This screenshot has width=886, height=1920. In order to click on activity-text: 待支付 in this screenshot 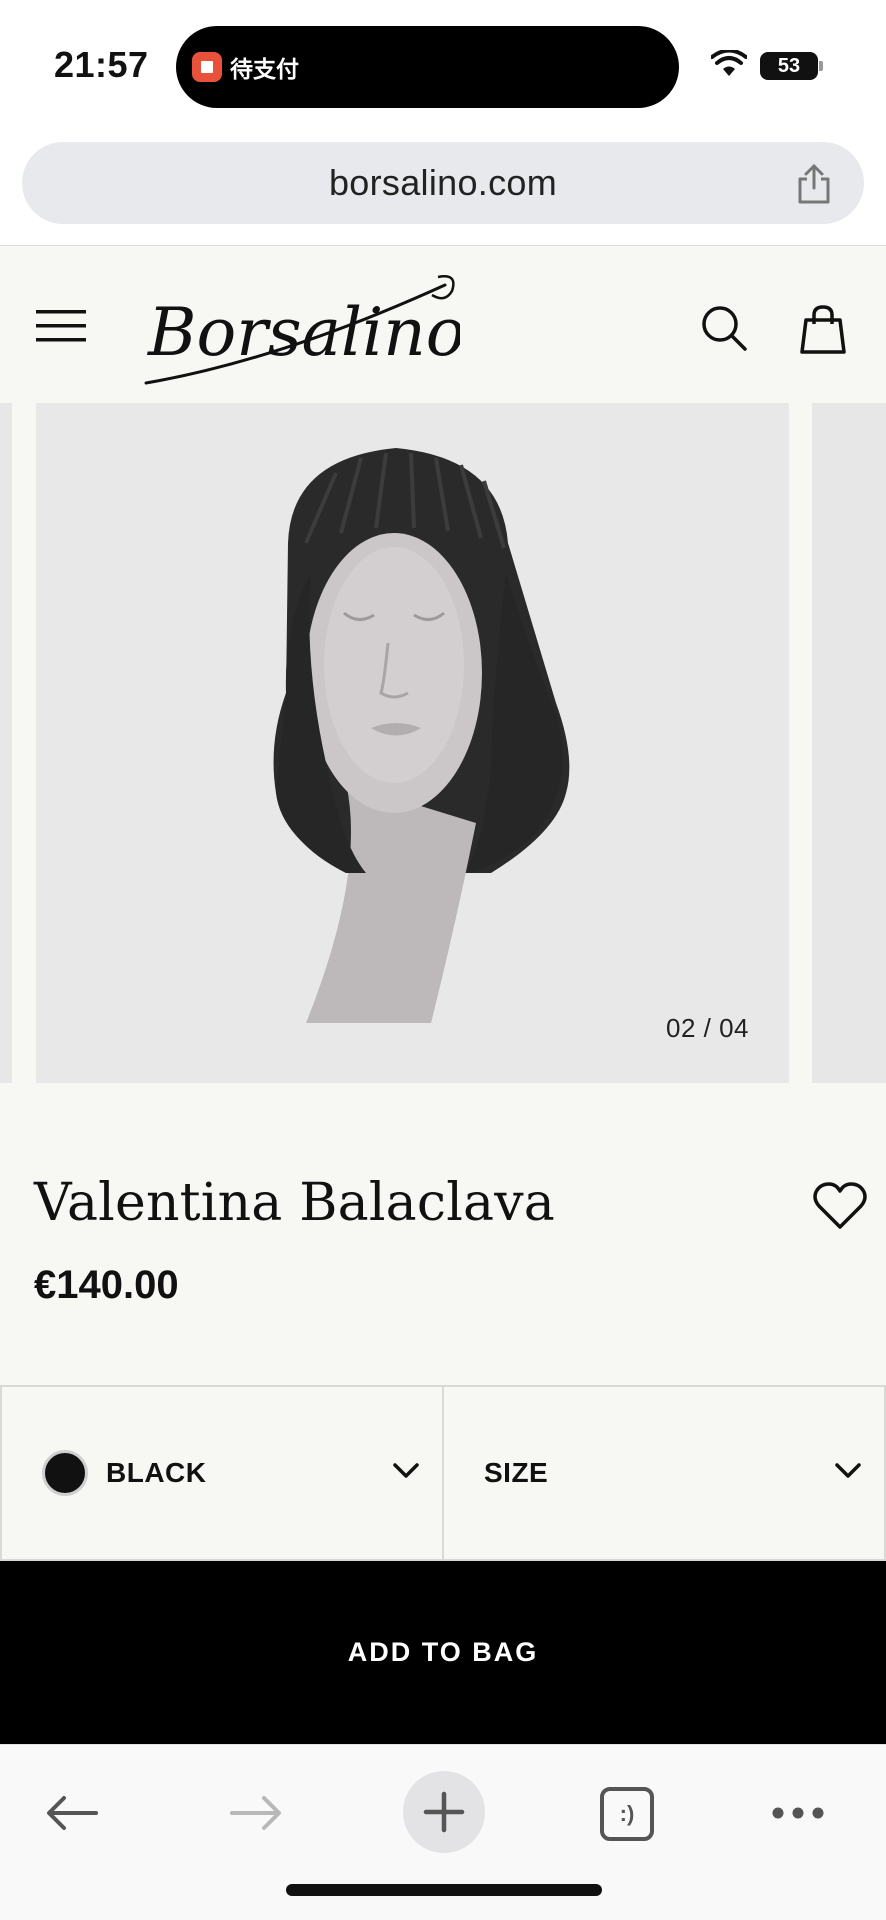, I will do `click(264, 70)`.